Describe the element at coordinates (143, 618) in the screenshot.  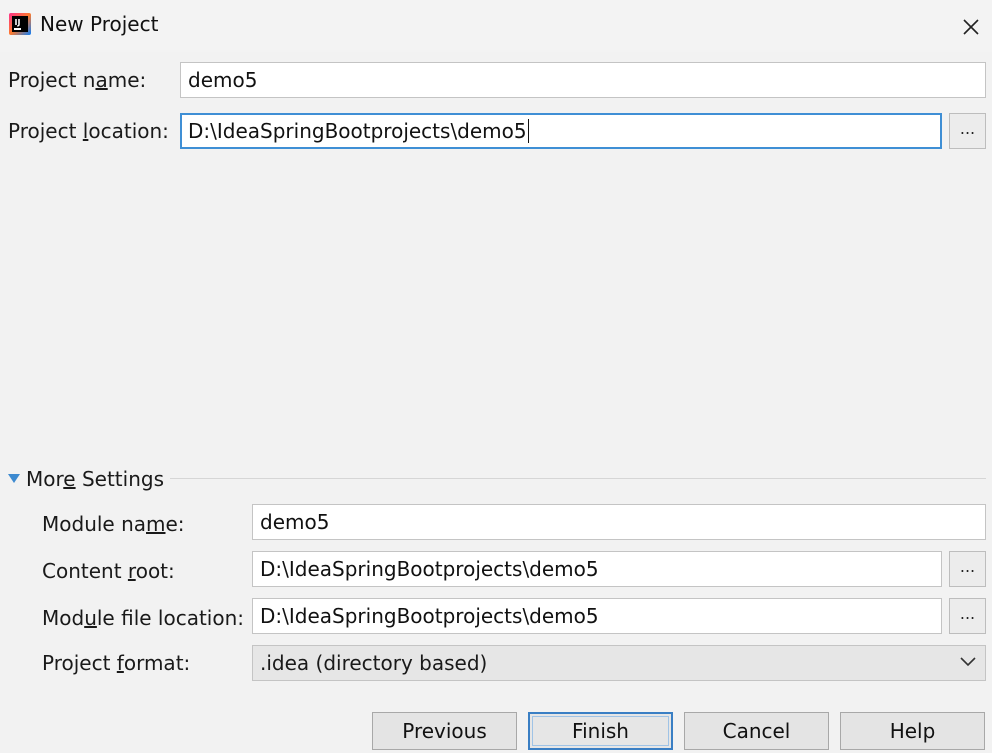
I see `module-file-location-label: Module file location:` at that location.